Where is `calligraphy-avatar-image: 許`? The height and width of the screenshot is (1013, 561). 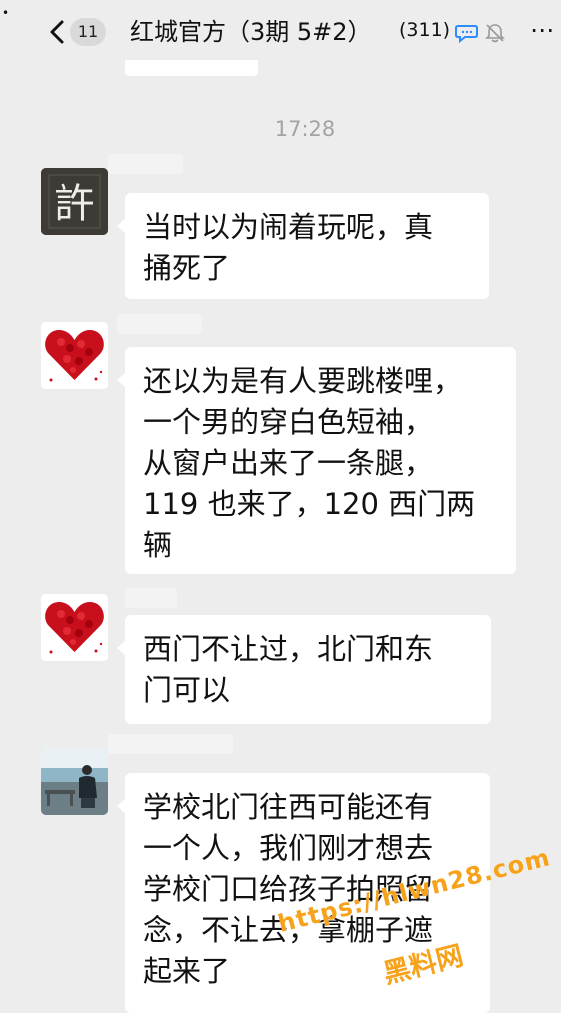 calligraphy-avatar-image: 許 is located at coordinates (74, 201).